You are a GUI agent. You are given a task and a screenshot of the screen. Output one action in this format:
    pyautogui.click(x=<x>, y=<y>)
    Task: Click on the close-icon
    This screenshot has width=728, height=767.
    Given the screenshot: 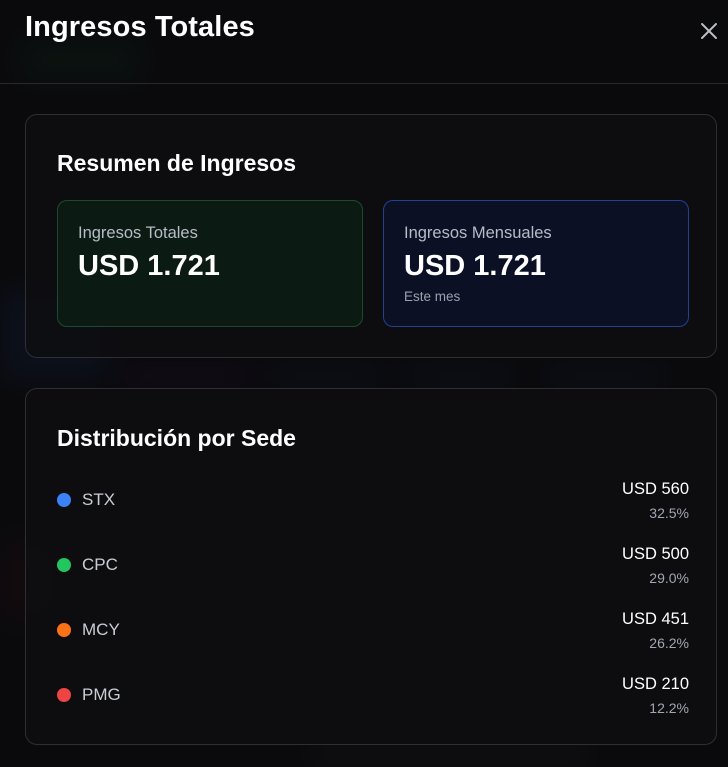 What is the action you would take?
    pyautogui.click(x=709, y=31)
    